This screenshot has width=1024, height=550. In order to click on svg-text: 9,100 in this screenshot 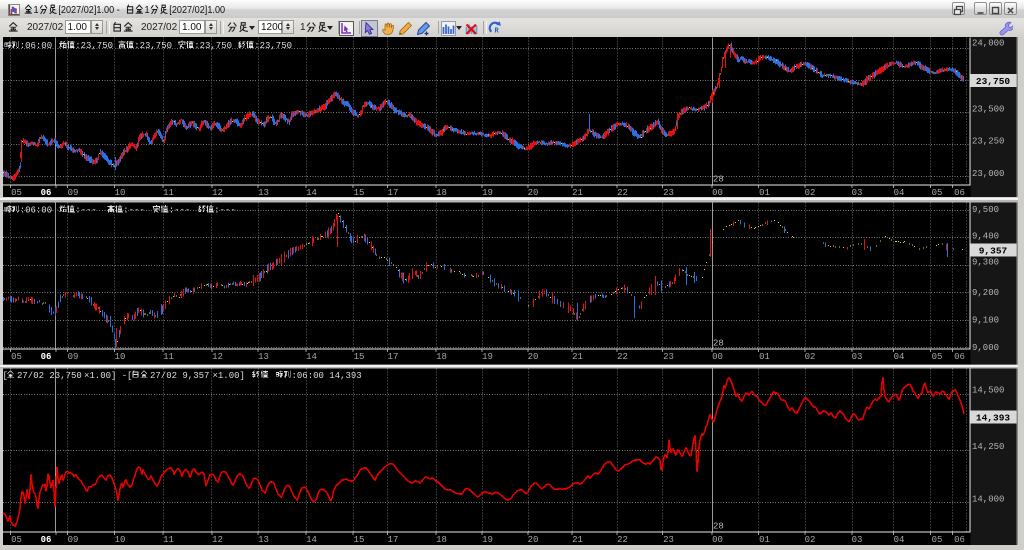, I will do `click(985, 321)`.